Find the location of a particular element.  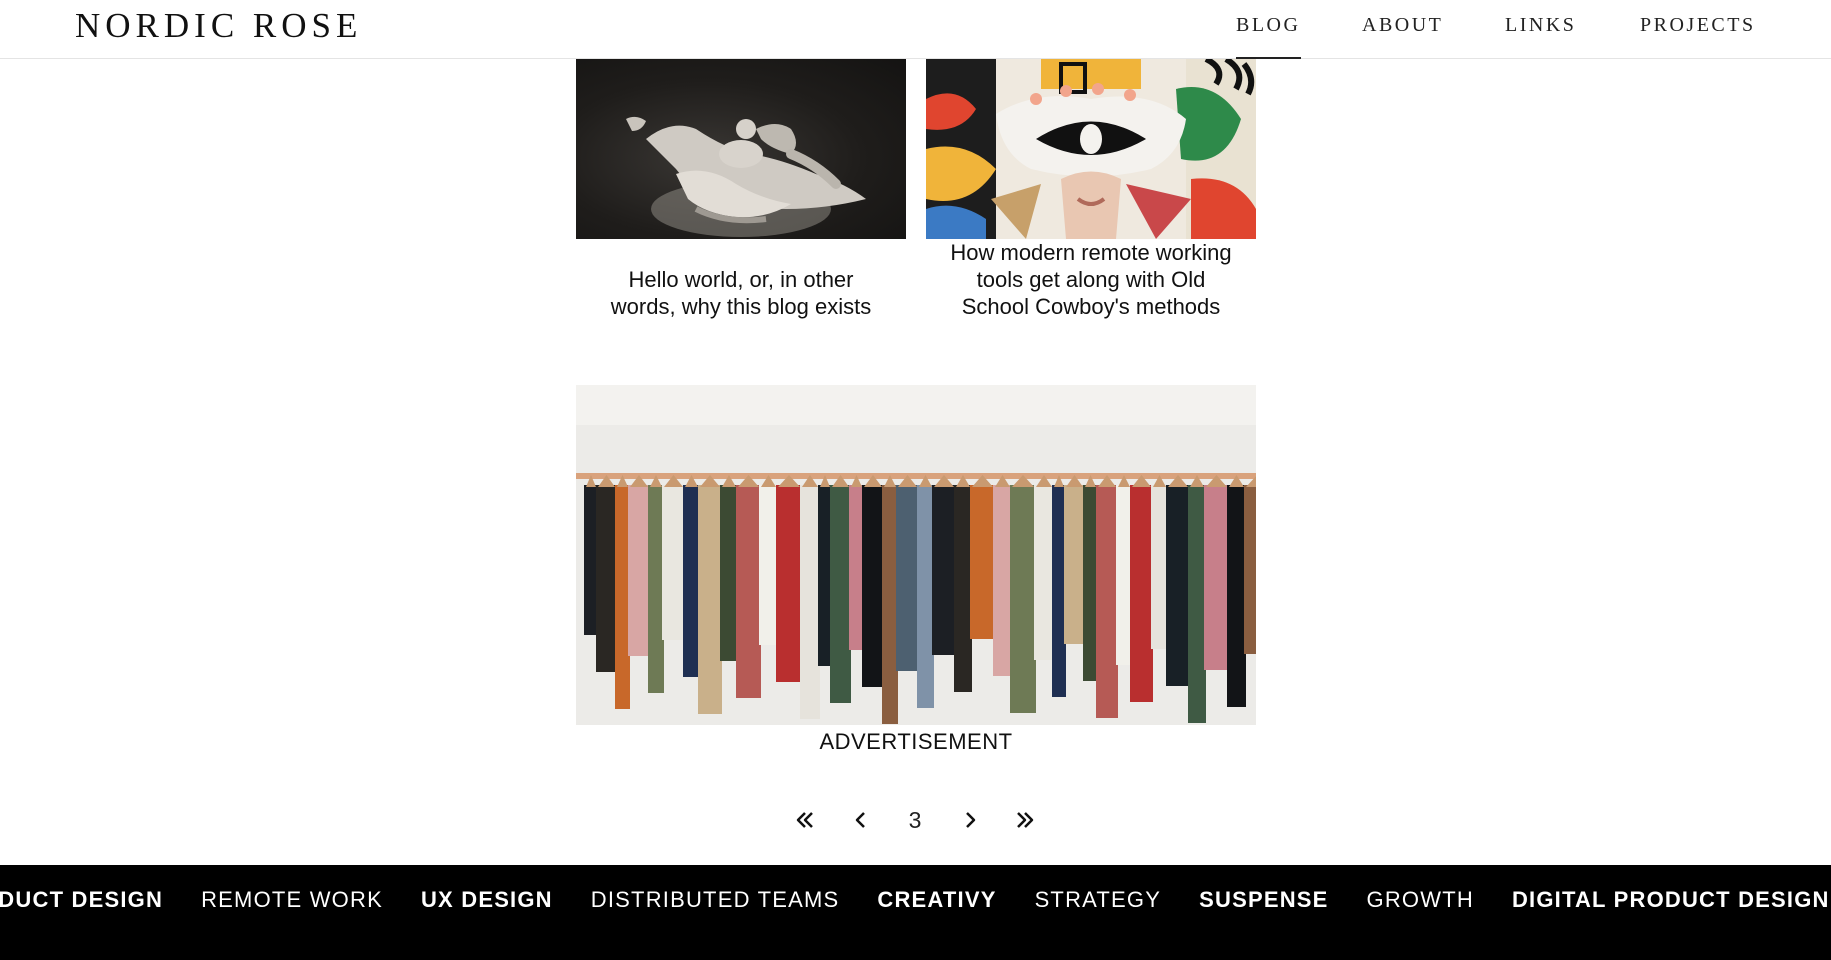

tag-link: UX DESIGN is located at coordinates (487, 900).